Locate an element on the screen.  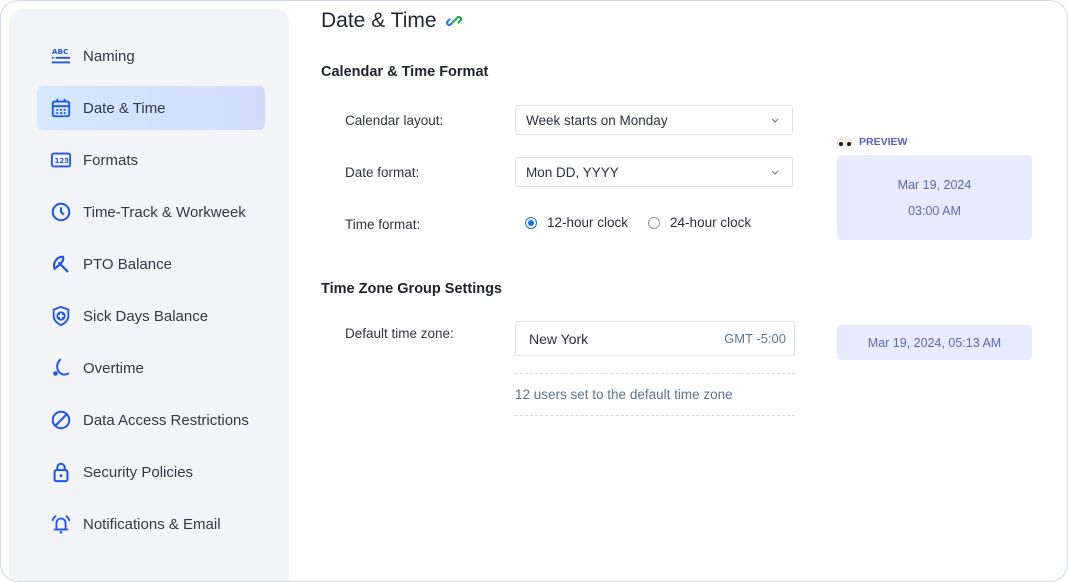
default-timezone-input: New York GMT -5:00 is located at coordinates (655, 338).